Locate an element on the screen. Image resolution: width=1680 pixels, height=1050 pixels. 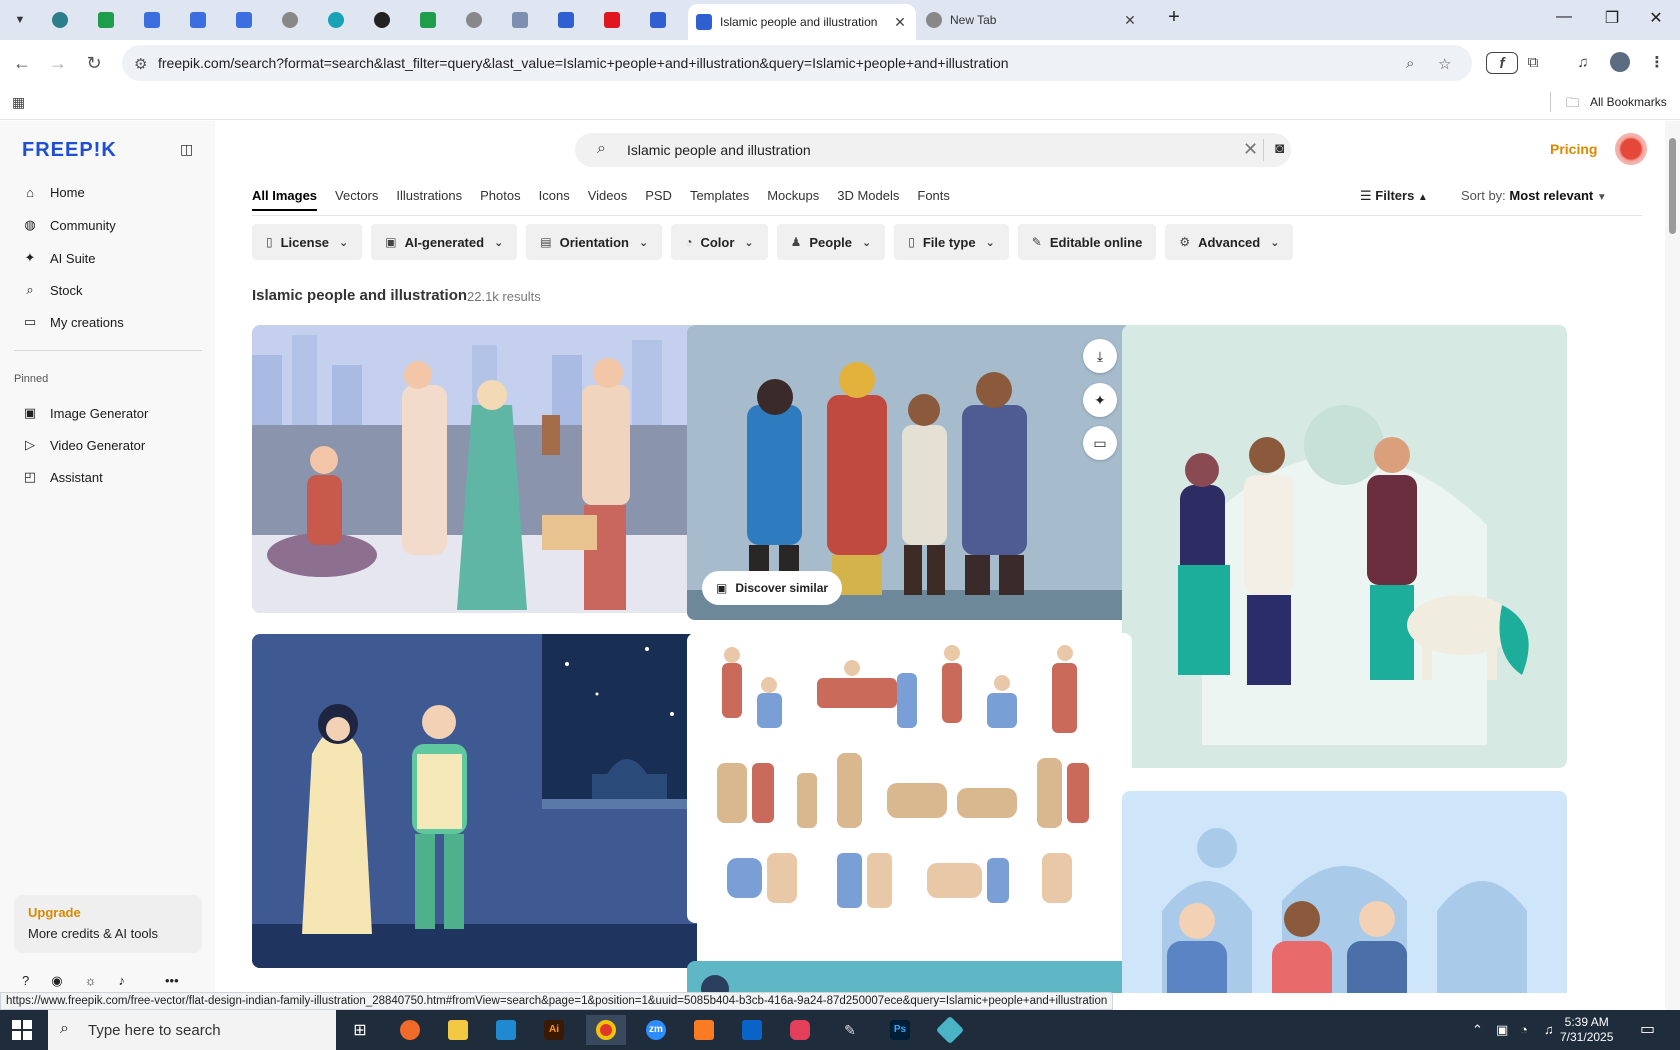
tab-psd: PSD is located at coordinates (658, 199).